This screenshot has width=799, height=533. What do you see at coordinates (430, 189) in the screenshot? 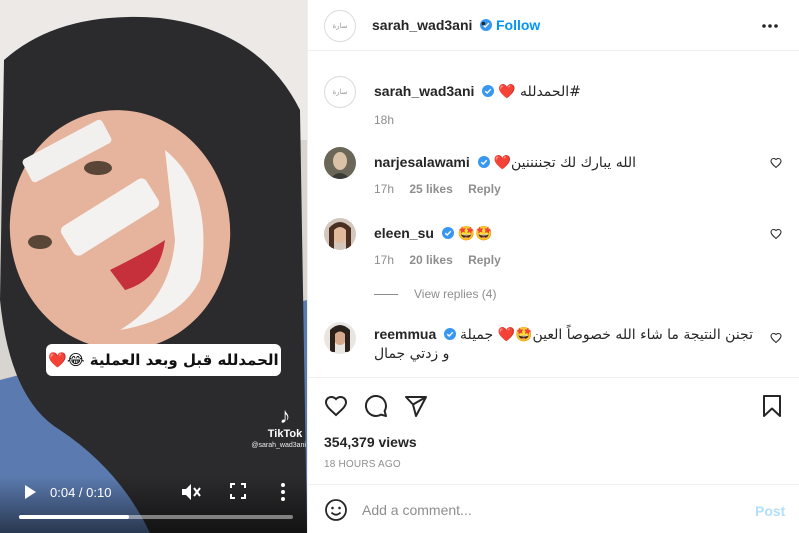
I see `comment-likes: 25 likes` at bounding box center [430, 189].